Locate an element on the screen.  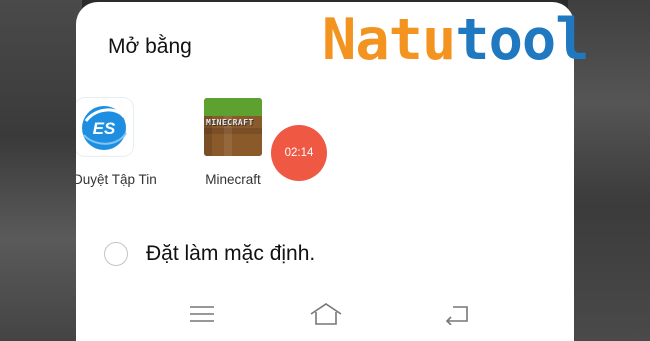
set-default-radio is located at coordinates (116, 254).